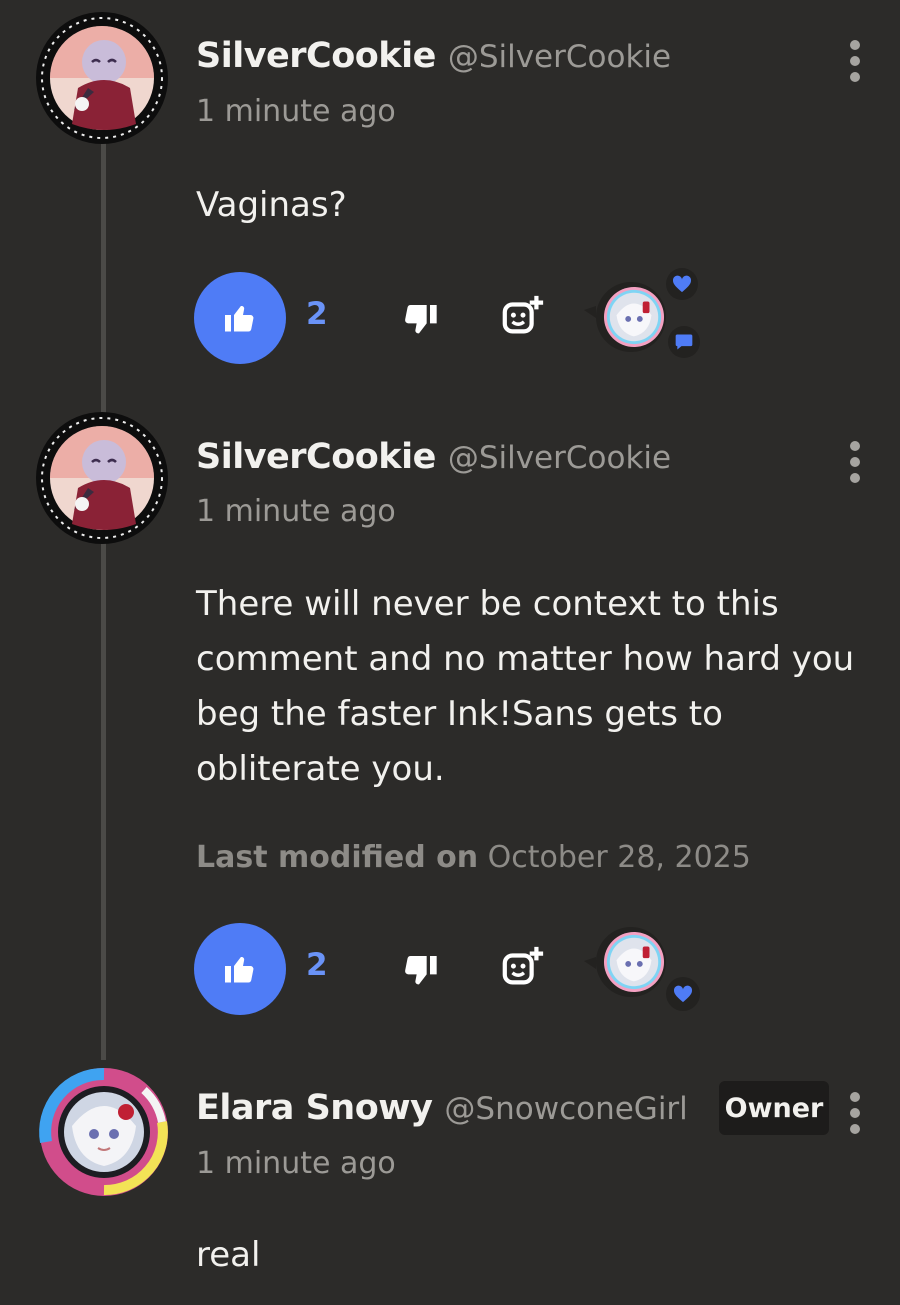 This screenshot has width=900, height=1305. What do you see at coordinates (337, 857) in the screenshot?
I see `modified-label: Last modified on` at bounding box center [337, 857].